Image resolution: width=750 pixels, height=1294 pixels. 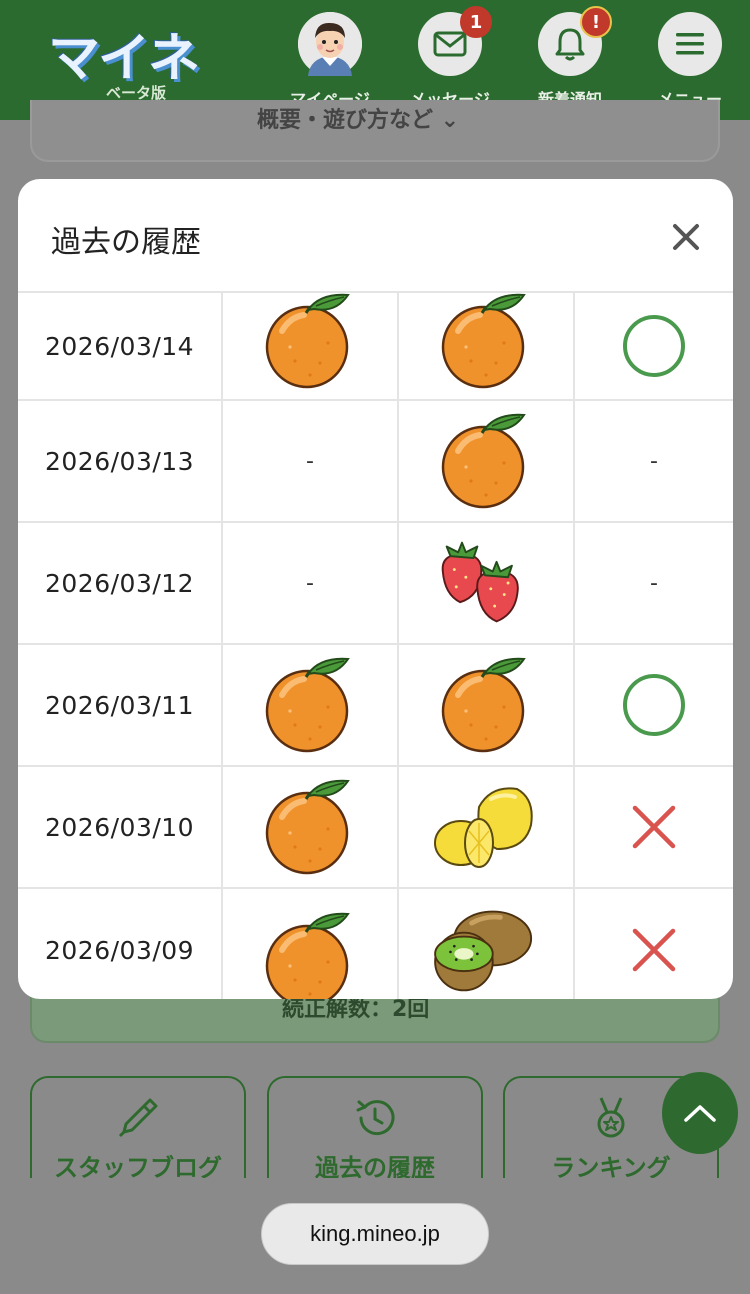 What do you see at coordinates (120, 583) in the screenshot?
I see `row-date: 2026/03/12` at bounding box center [120, 583].